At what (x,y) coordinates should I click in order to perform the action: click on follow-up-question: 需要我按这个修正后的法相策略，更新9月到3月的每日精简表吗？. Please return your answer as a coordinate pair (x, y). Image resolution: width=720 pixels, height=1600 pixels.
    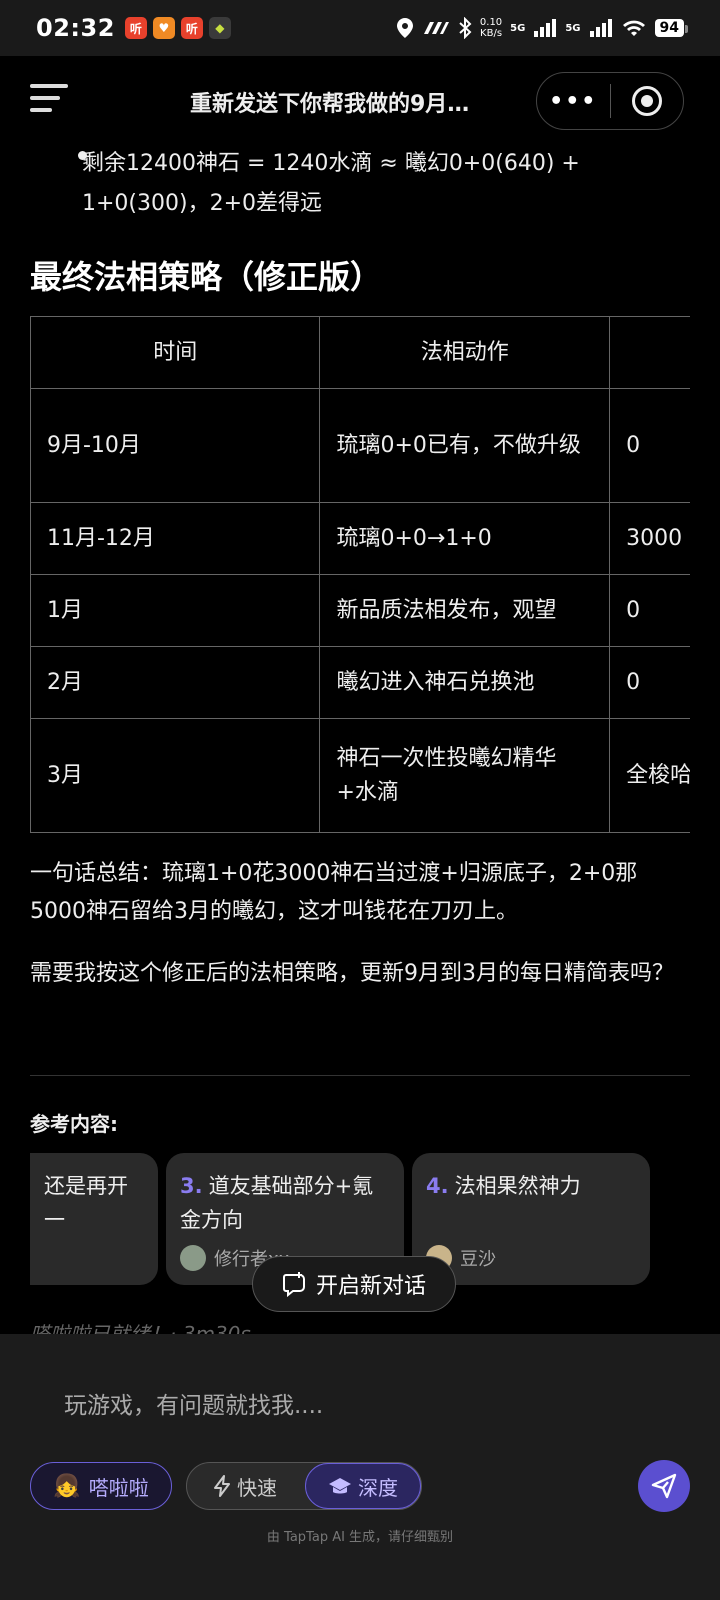
    Looking at the image, I should click on (352, 973).